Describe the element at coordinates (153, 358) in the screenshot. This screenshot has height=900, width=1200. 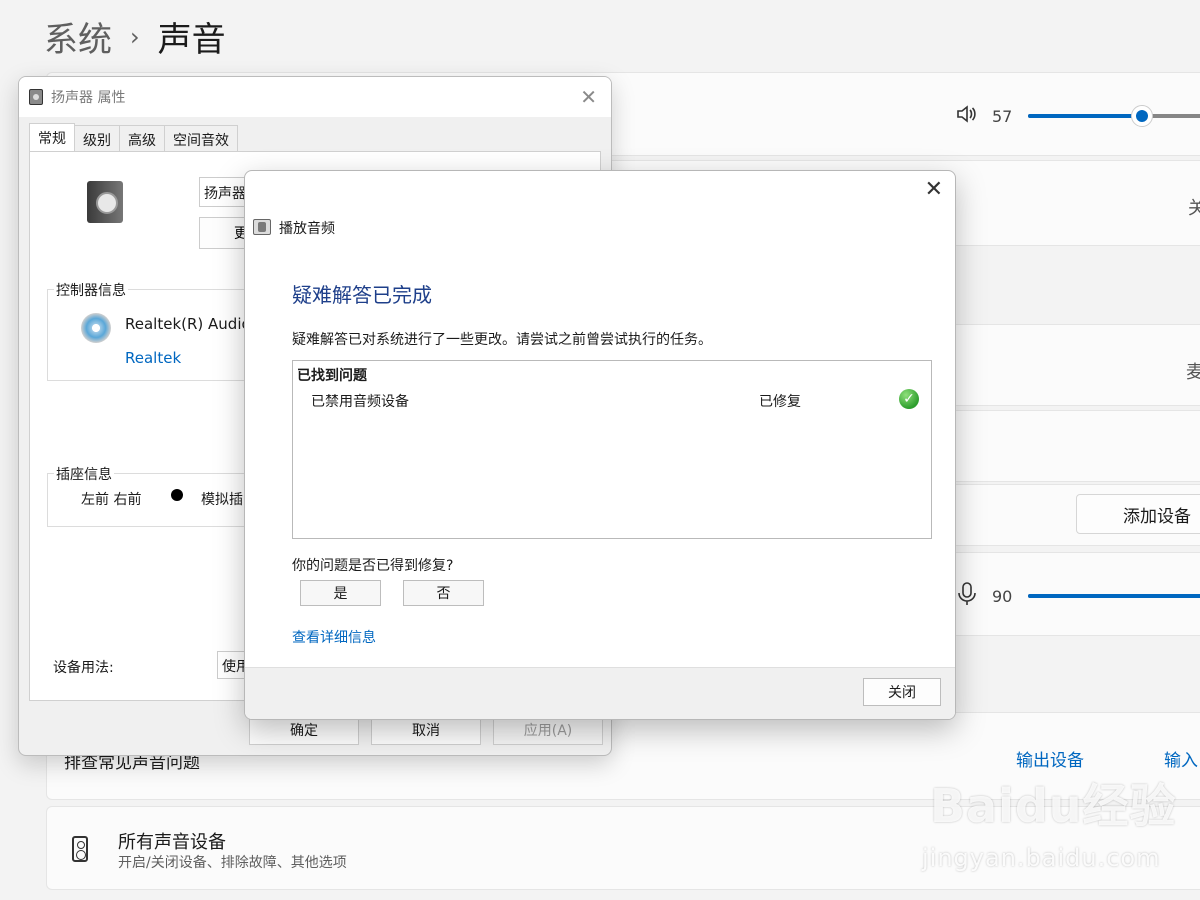
I see `controller-vendor-link: Realtek` at that location.